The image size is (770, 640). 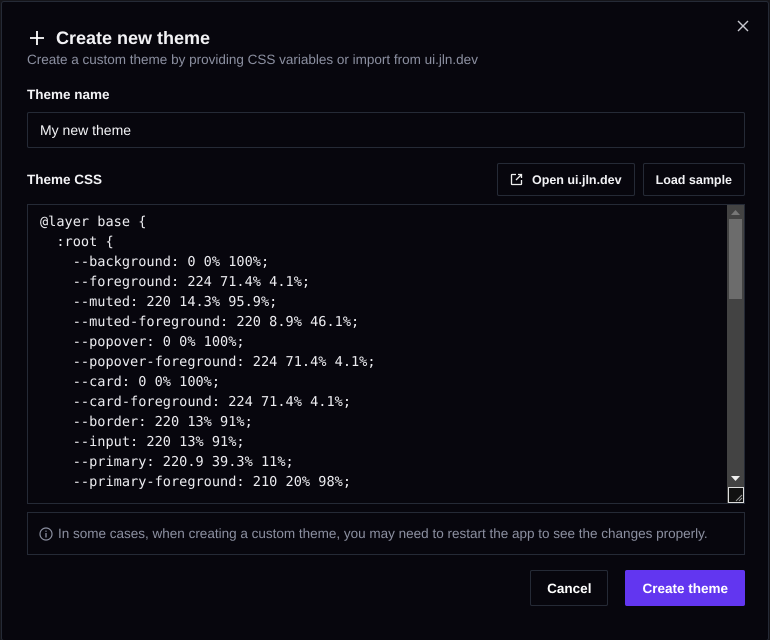 I want to click on info-text: In some cases, when creating a custom theme, you may need to restart the app to see the changes properly., so click(x=383, y=533).